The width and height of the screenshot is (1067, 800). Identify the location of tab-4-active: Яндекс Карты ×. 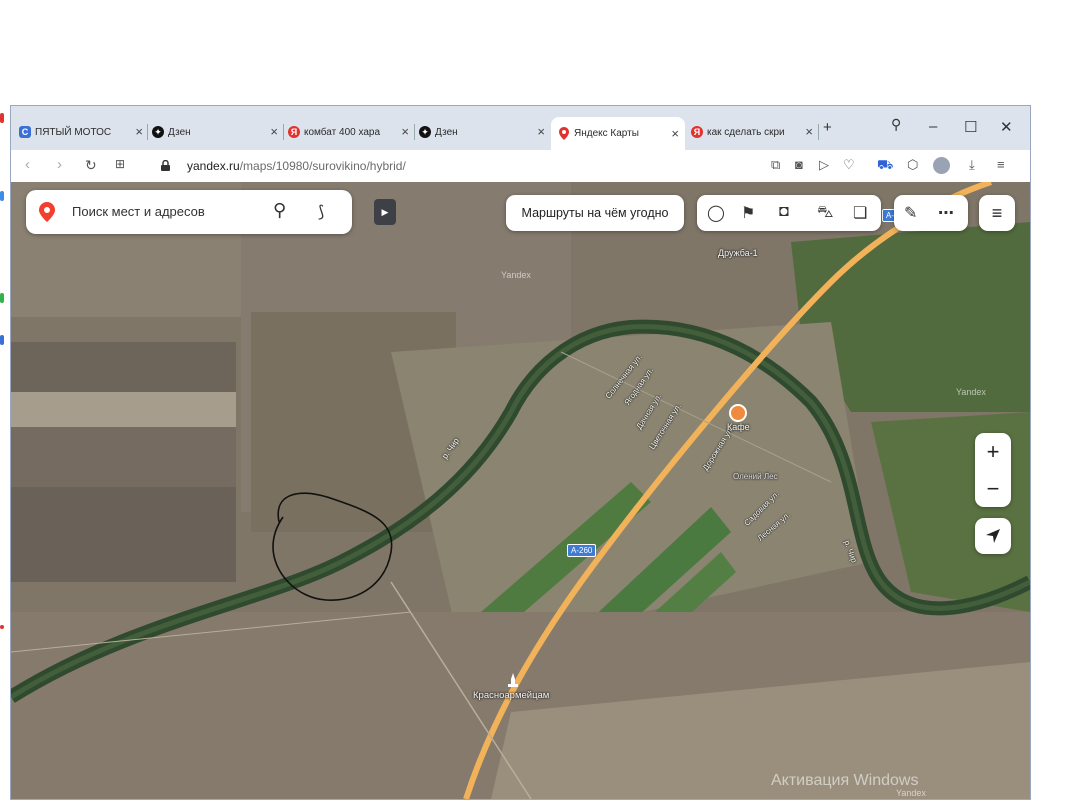
(618, 133).